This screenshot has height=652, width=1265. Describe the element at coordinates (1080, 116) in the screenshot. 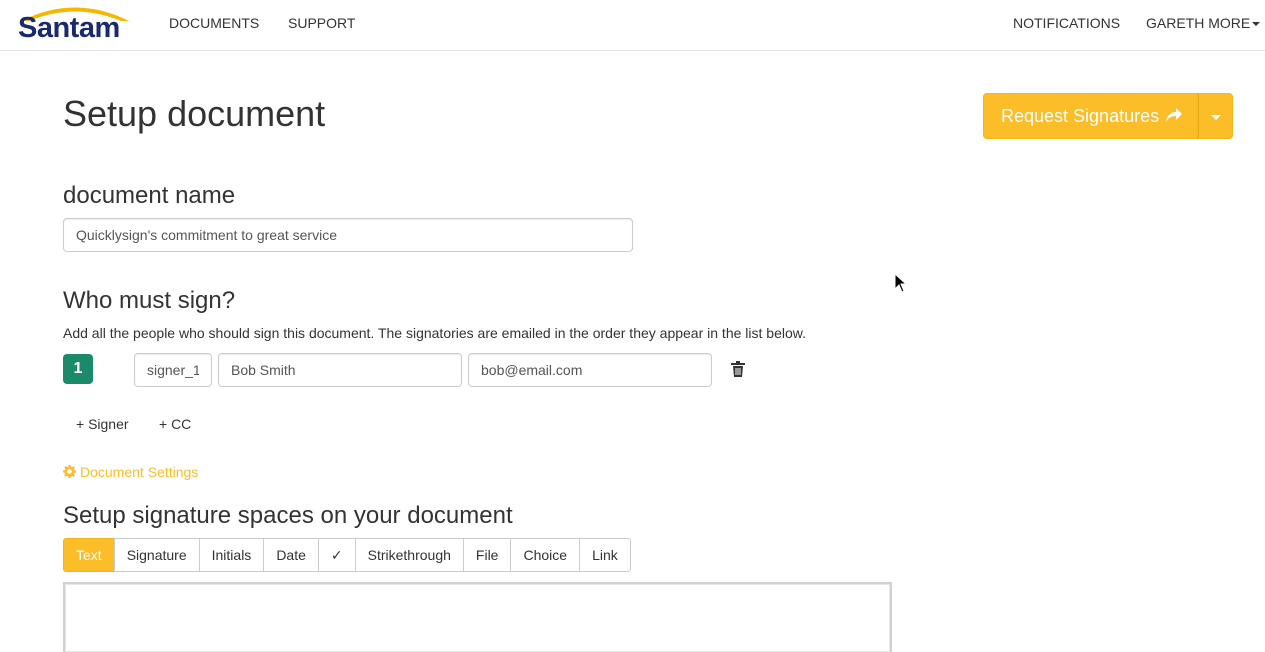

I see `request-signatures-label: Request Signatures` at that location.